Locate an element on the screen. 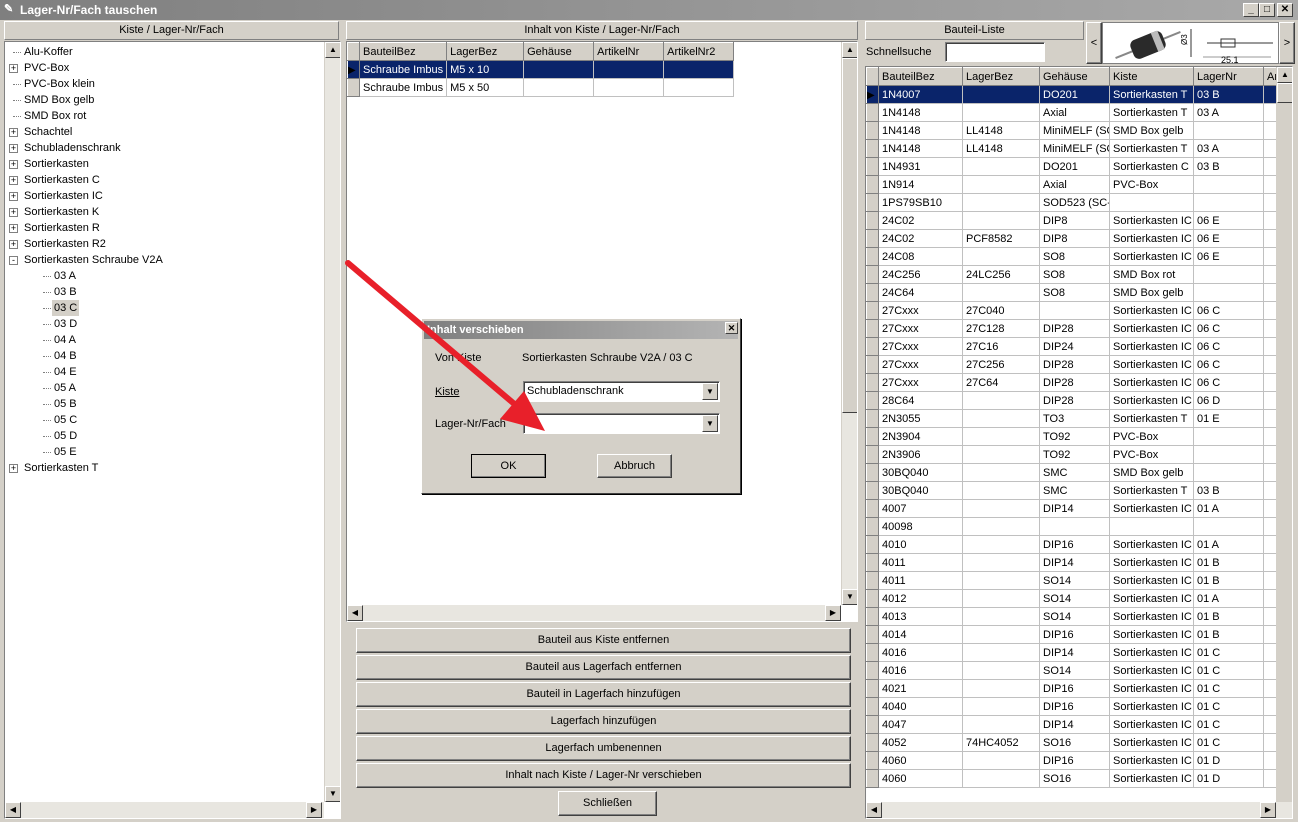 The width and height of the screenshot is (1298, 822). table-cell: SO16 is located at coordinates (1074, 742).